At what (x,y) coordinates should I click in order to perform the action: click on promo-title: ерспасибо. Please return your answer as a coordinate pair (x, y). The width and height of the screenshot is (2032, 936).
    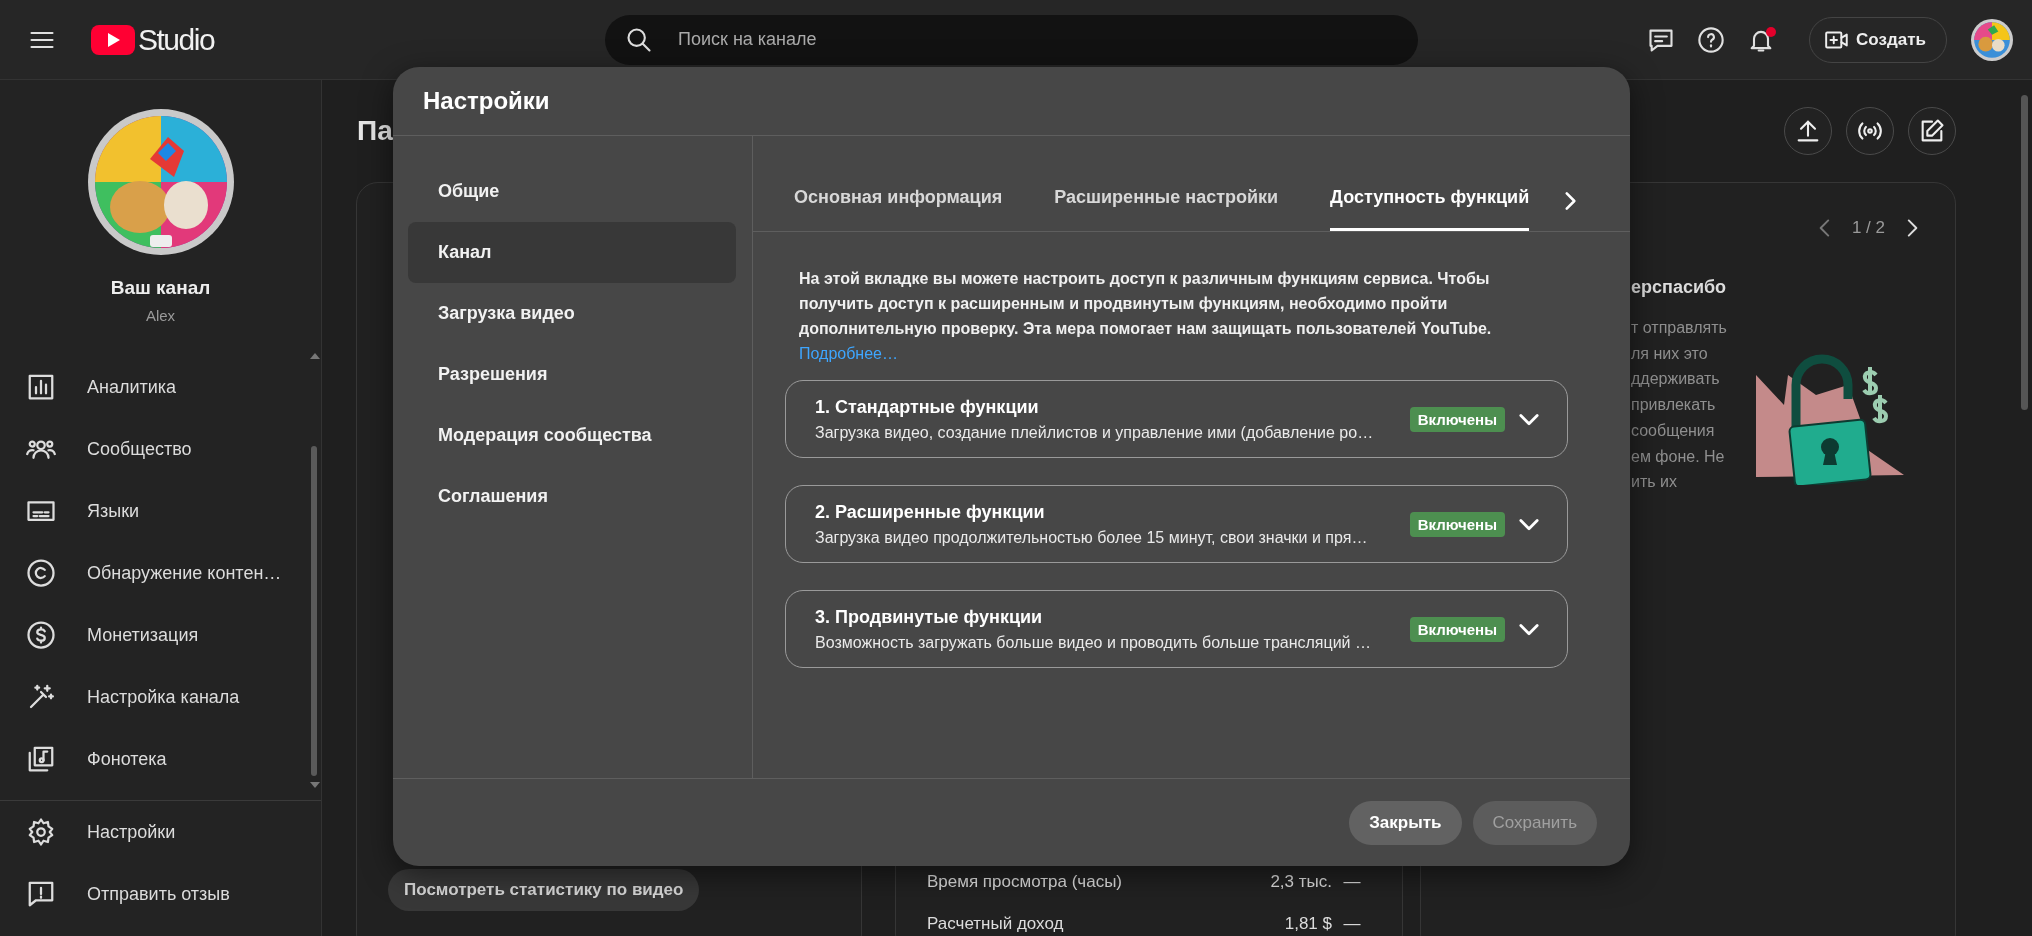
    Looking at the image, I should click on (1679, 287).